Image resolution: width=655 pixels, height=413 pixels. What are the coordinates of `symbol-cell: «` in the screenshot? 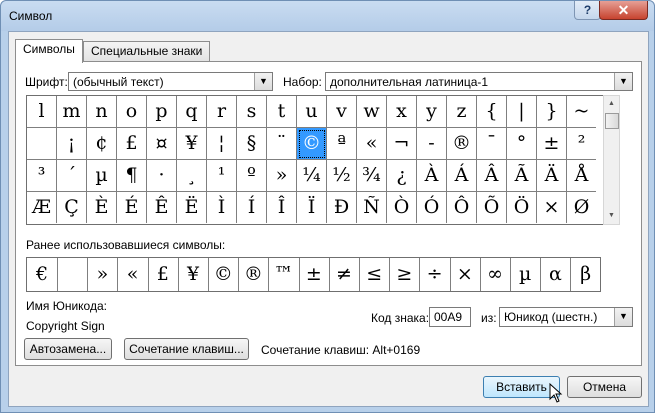 It's located at (372, 144).